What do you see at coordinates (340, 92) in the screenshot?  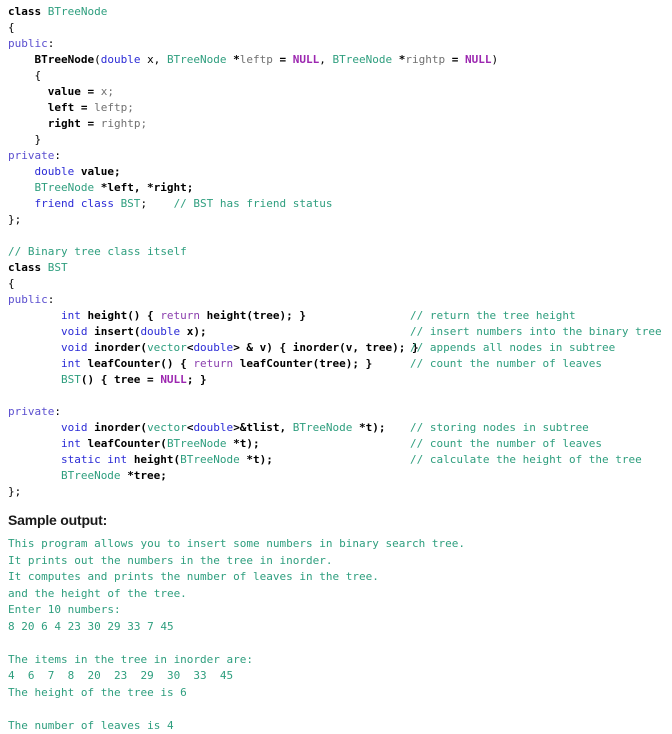 I see `code-line: value = x;` at bounding box center [340, 92].